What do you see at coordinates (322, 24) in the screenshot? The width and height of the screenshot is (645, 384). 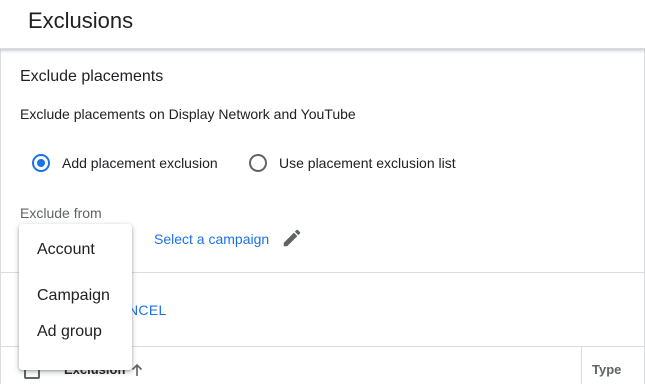 I see `page-header: Exclusions` at bounding box center [322, 24].